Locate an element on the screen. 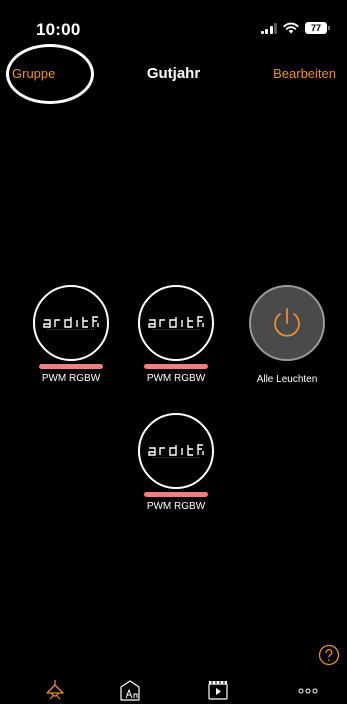 The image size is (347, 704). more-icon is located at coordinates (308, 691).